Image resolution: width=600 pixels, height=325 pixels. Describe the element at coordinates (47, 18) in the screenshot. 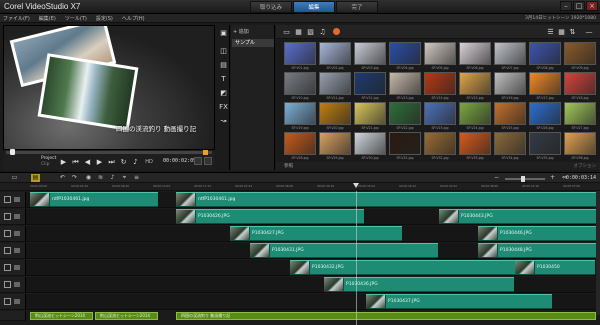

I see `menu-edit: 編集(E)` at that location.